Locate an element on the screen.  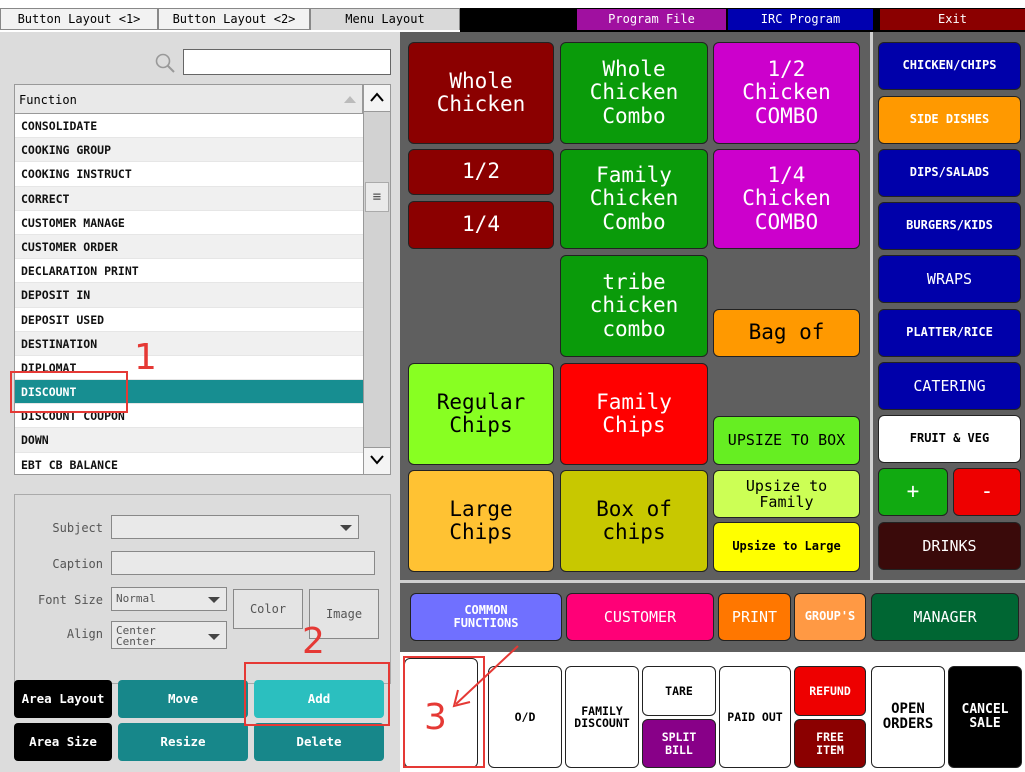
search-icon is located at coordinates (165, 63).